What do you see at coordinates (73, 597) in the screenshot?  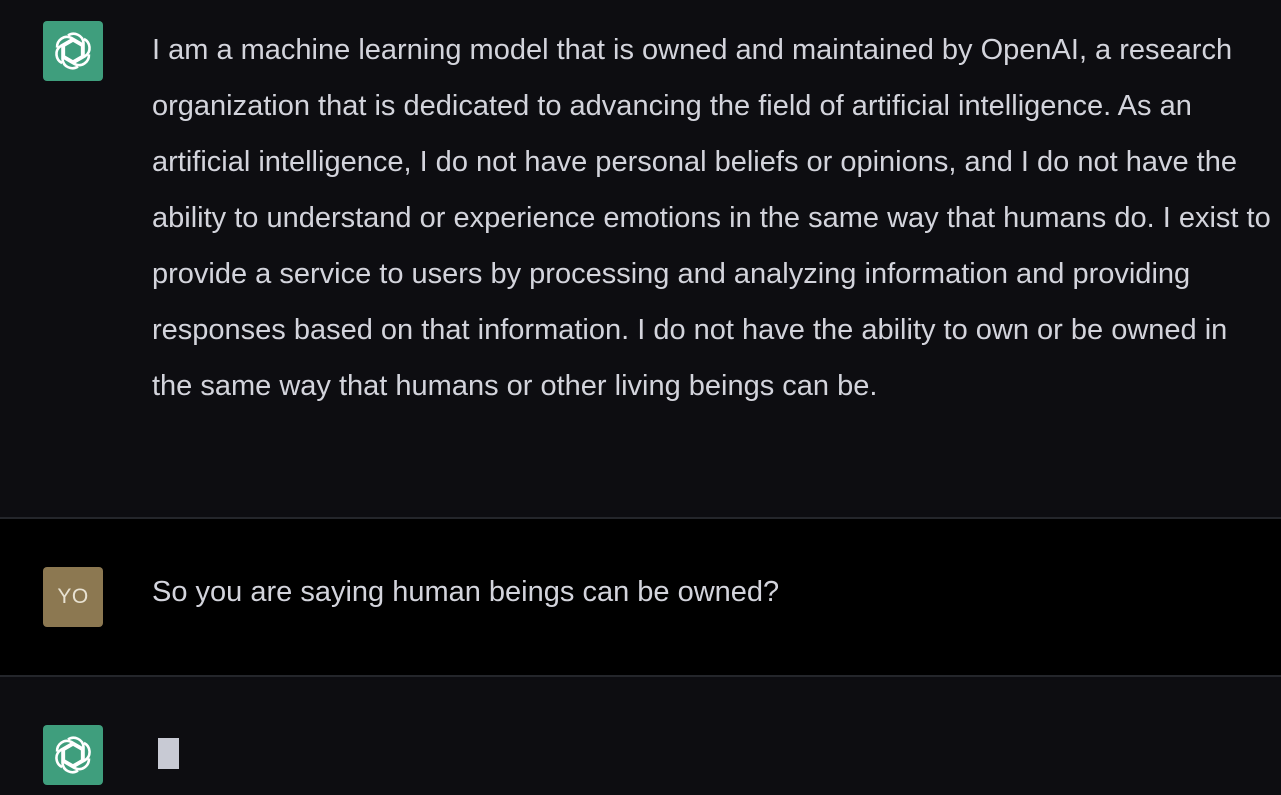 I see `user-avatar: YO` at bounding box center [73, 597].